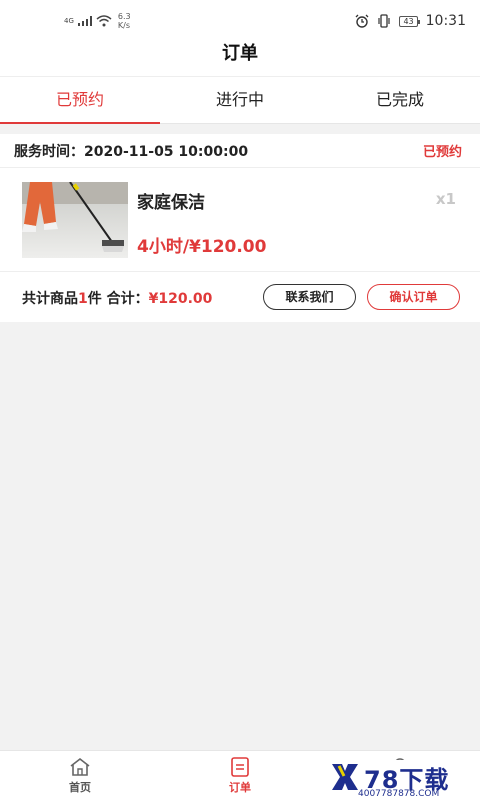 Image resolution: width=480 pixels, height=800 pixels. What do you see at coordinates (180, 299) in the screenshot?
I see `summary-total: ¥120.00` at bounding box center [180, 299].